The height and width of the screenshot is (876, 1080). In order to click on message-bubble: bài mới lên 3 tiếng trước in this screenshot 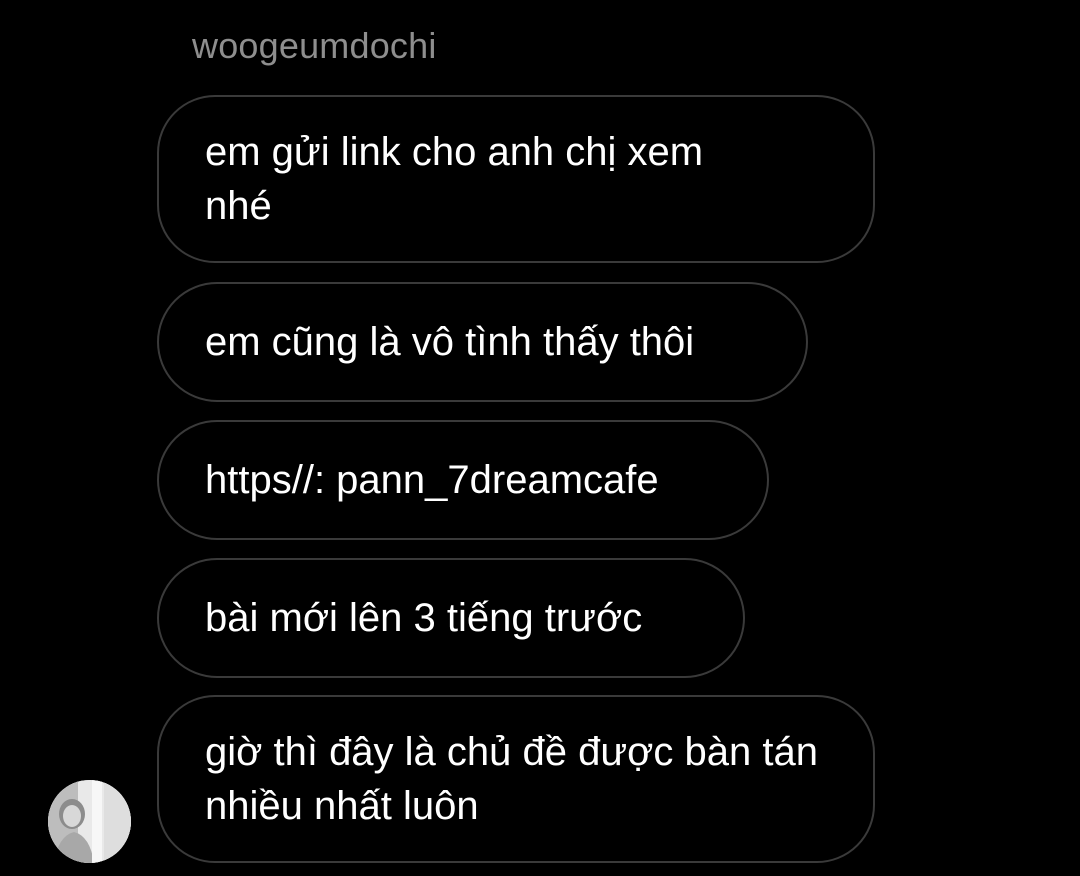, I will do `click(451, 618)`.